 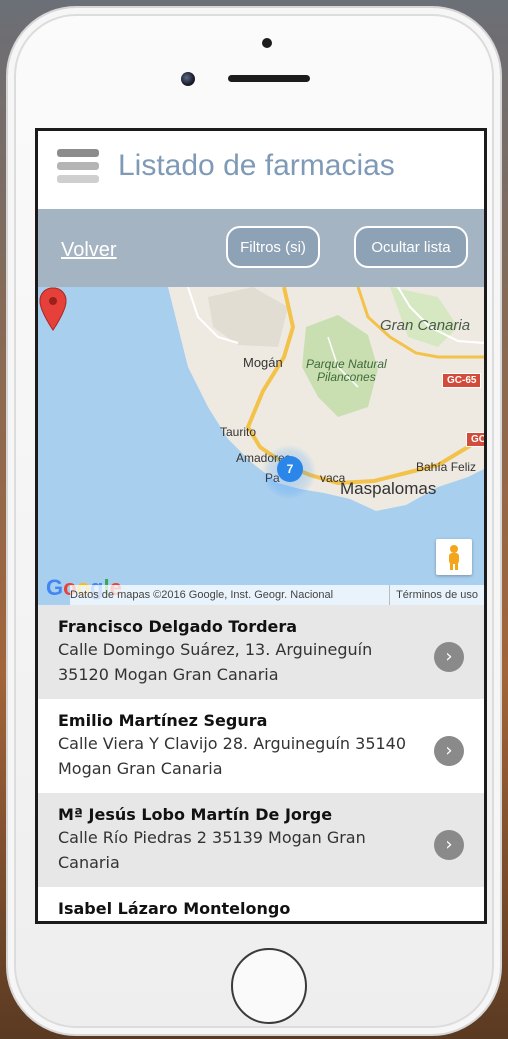 I want to click on map-cluster-marker: 7, so click(x=289, y=472).